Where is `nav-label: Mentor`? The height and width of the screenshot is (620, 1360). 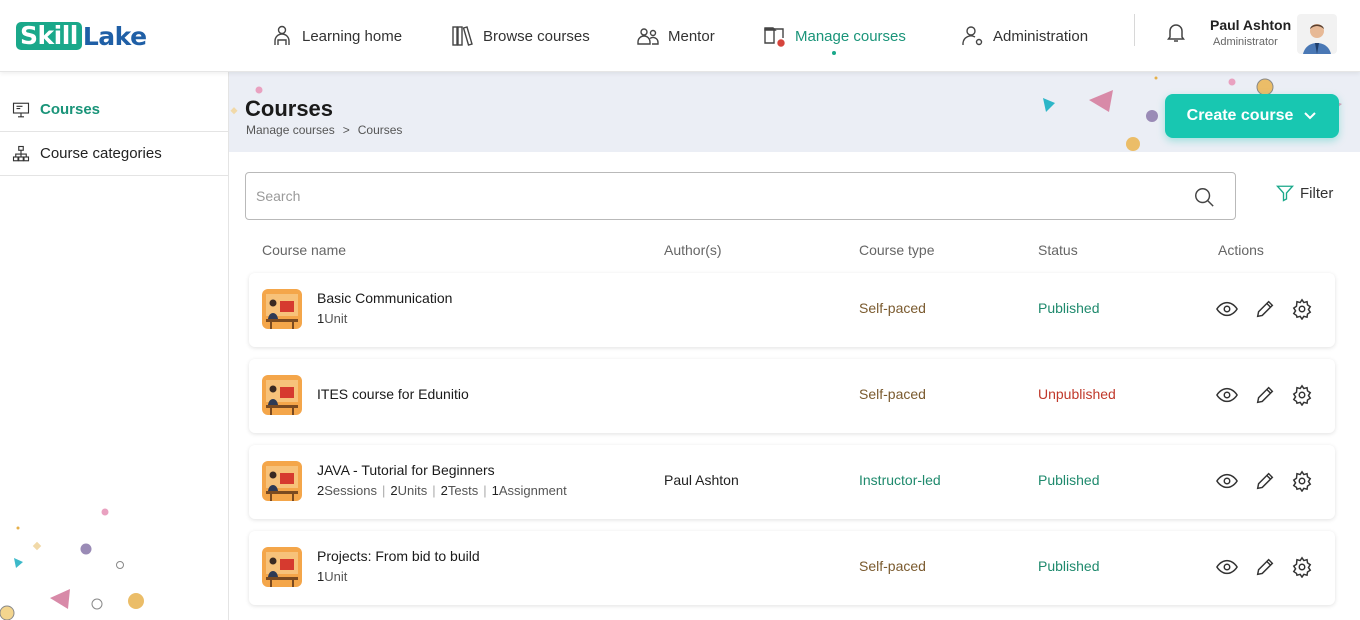
nav-label: Mentor is located at coordinates (691, 36).